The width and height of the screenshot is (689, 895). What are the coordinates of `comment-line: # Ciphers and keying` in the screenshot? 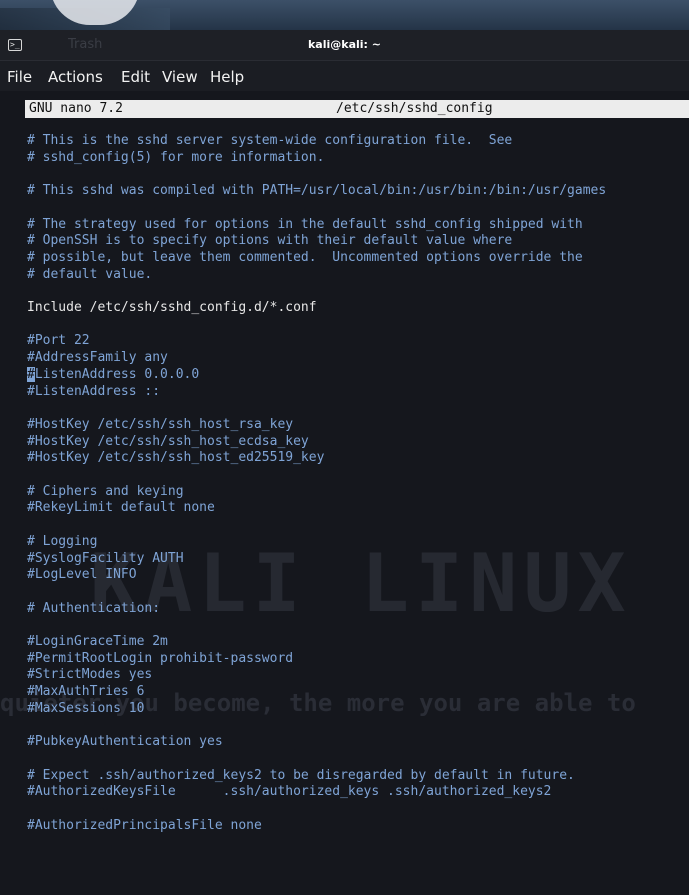 It's located at (105, 491).